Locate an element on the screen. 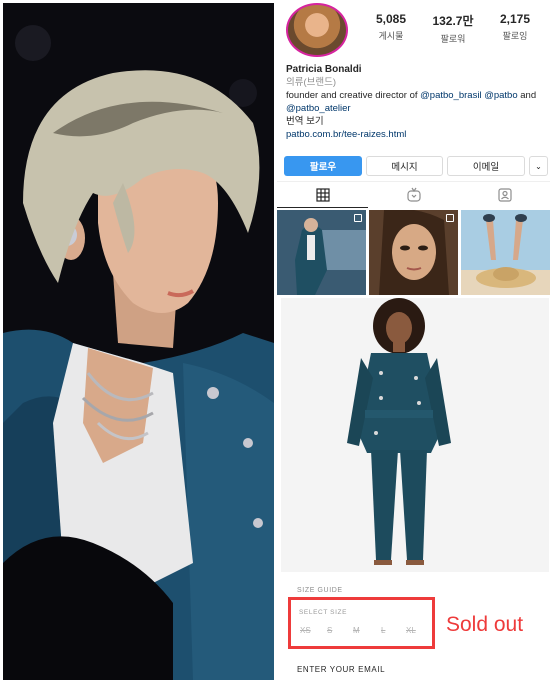 The height and width of the screenshot is (682, 550). bio-text: and is located at coordinates (528, 95).